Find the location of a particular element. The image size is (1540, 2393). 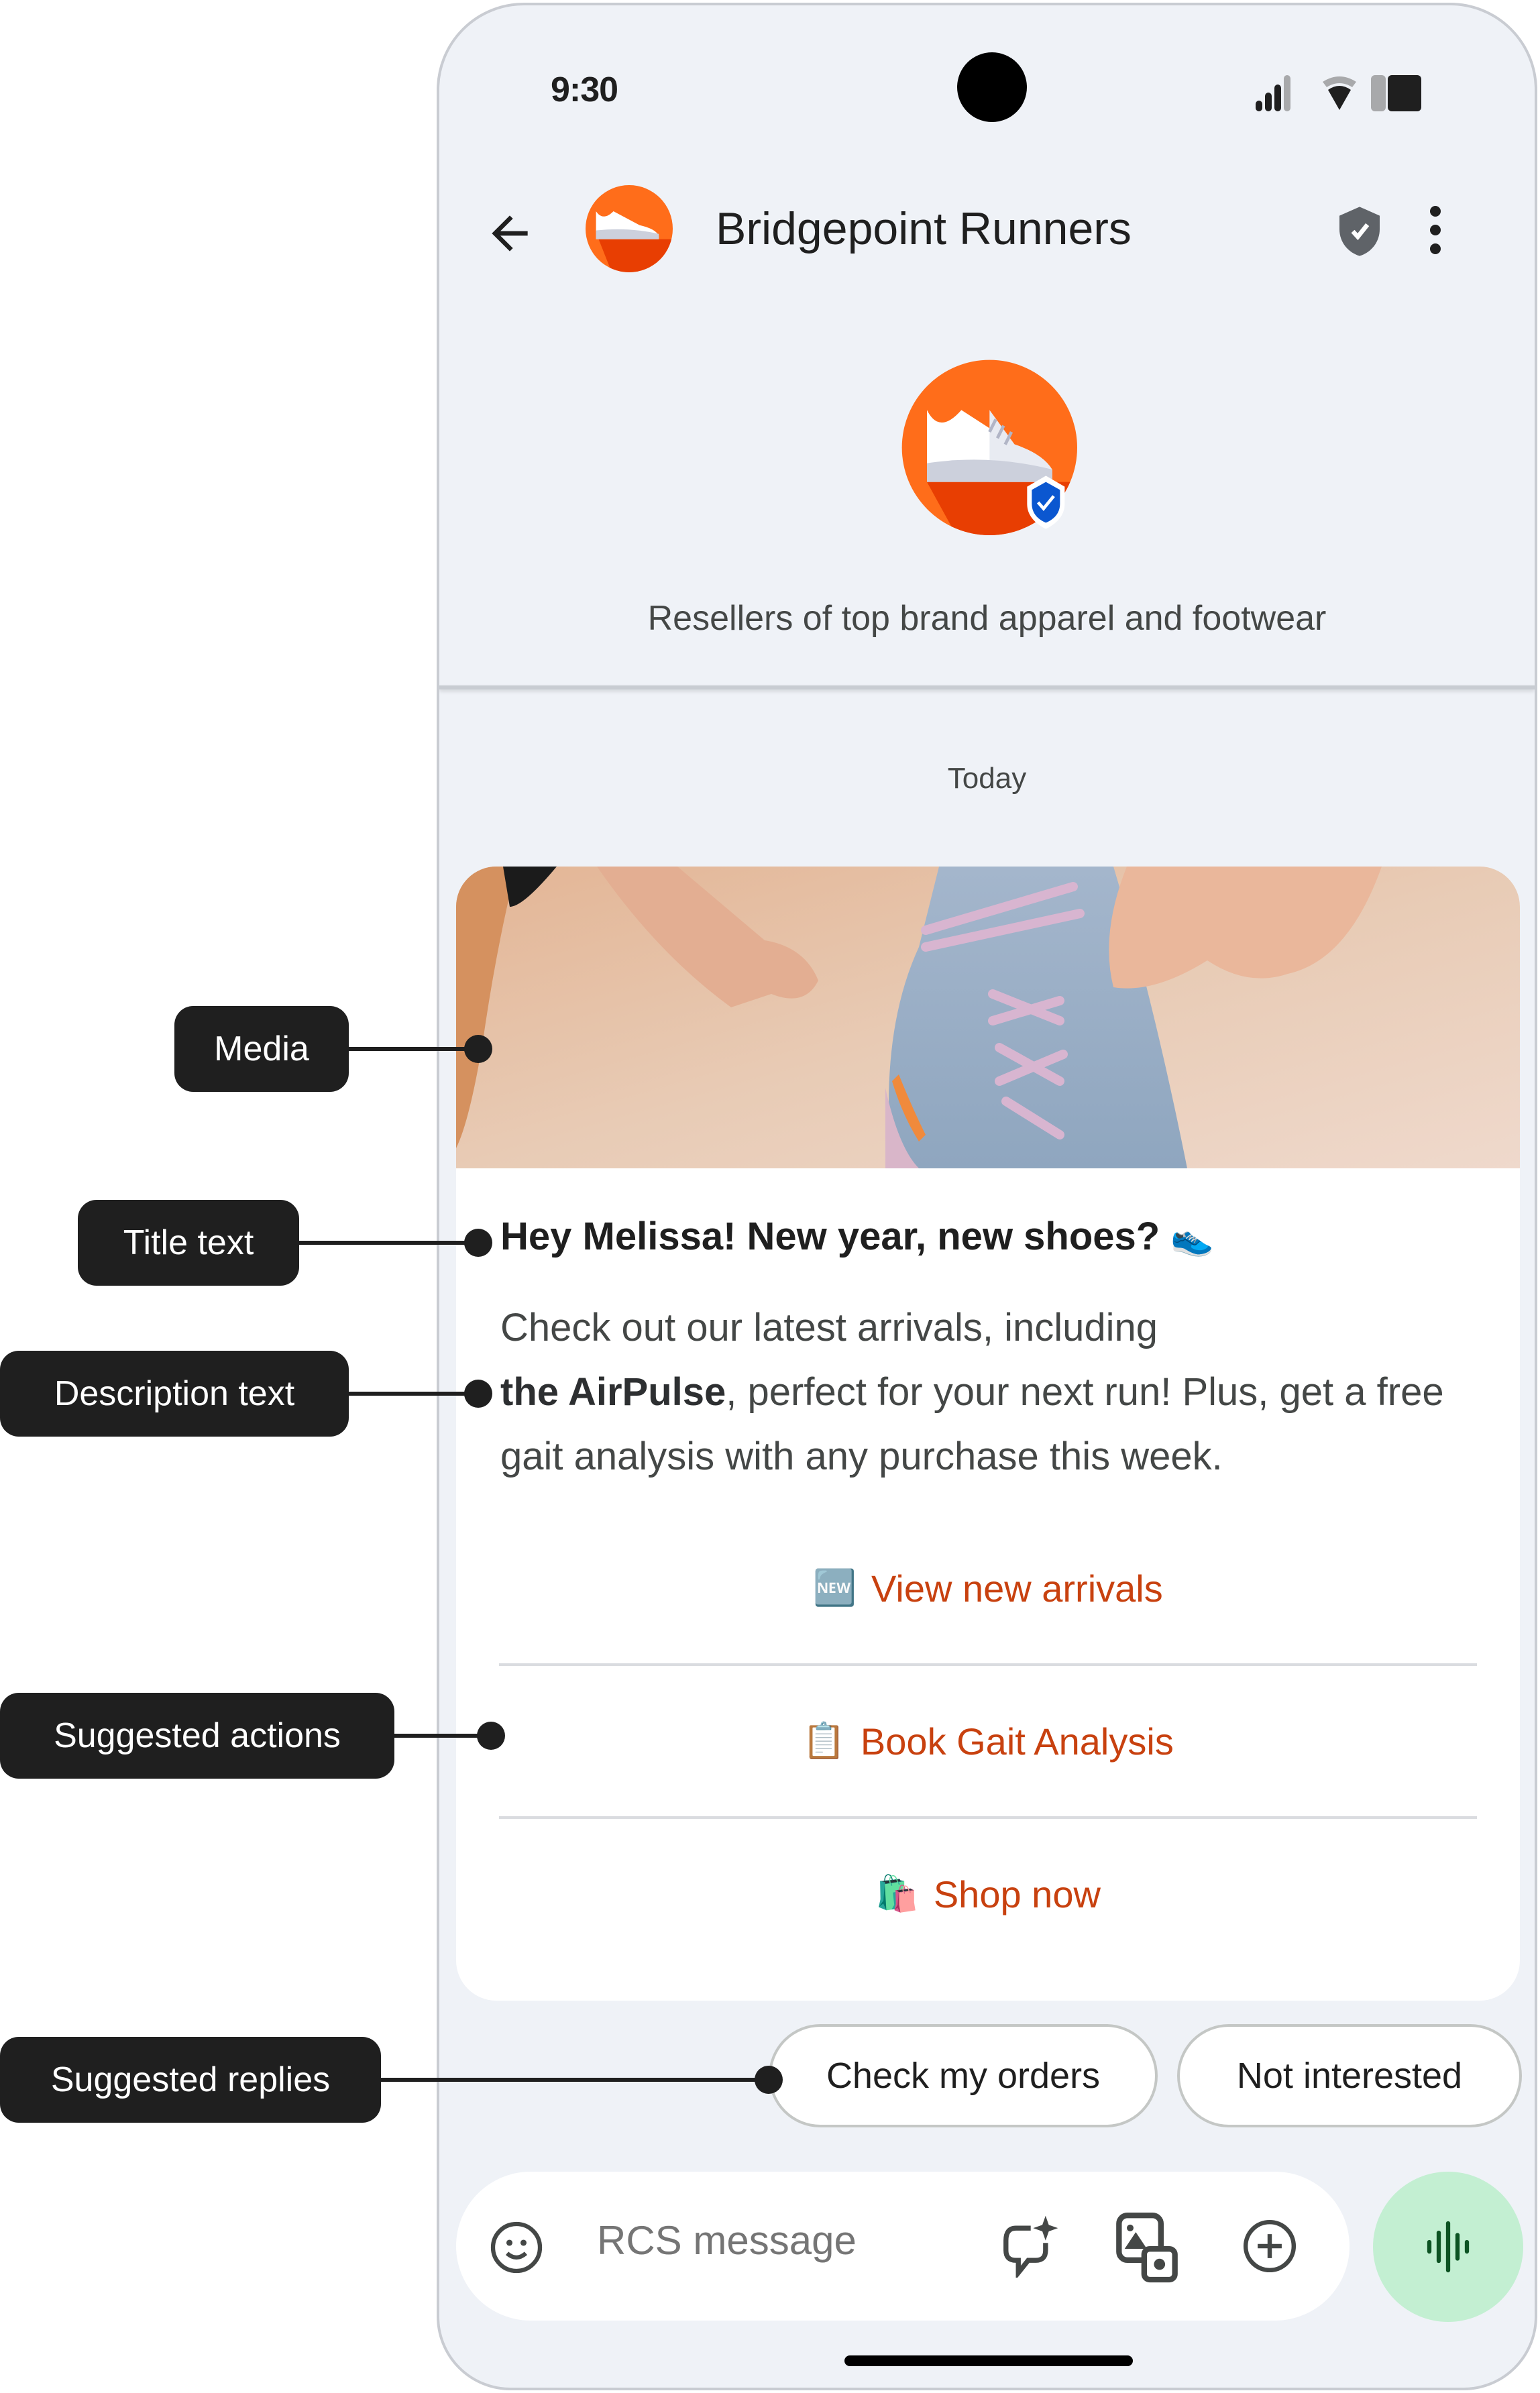

front-camera is located at coordinates (992, 87).